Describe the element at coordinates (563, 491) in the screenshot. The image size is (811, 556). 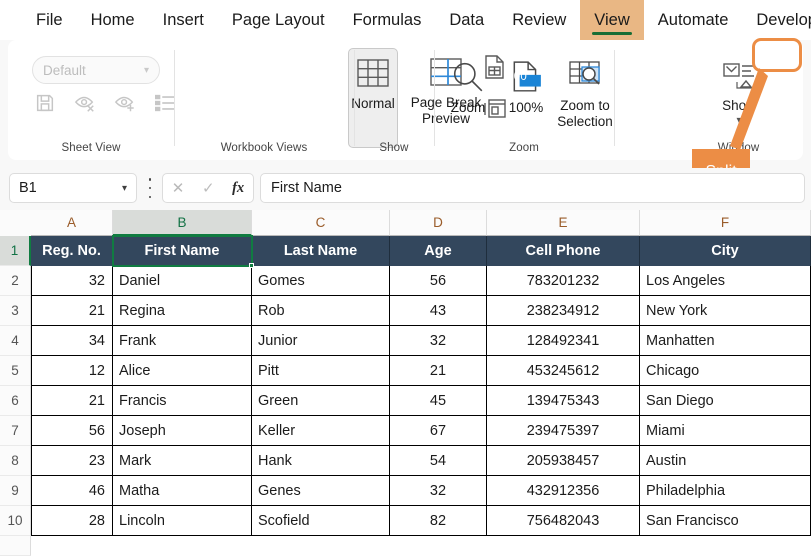
I see `cell-E9: 432912356` at that location.